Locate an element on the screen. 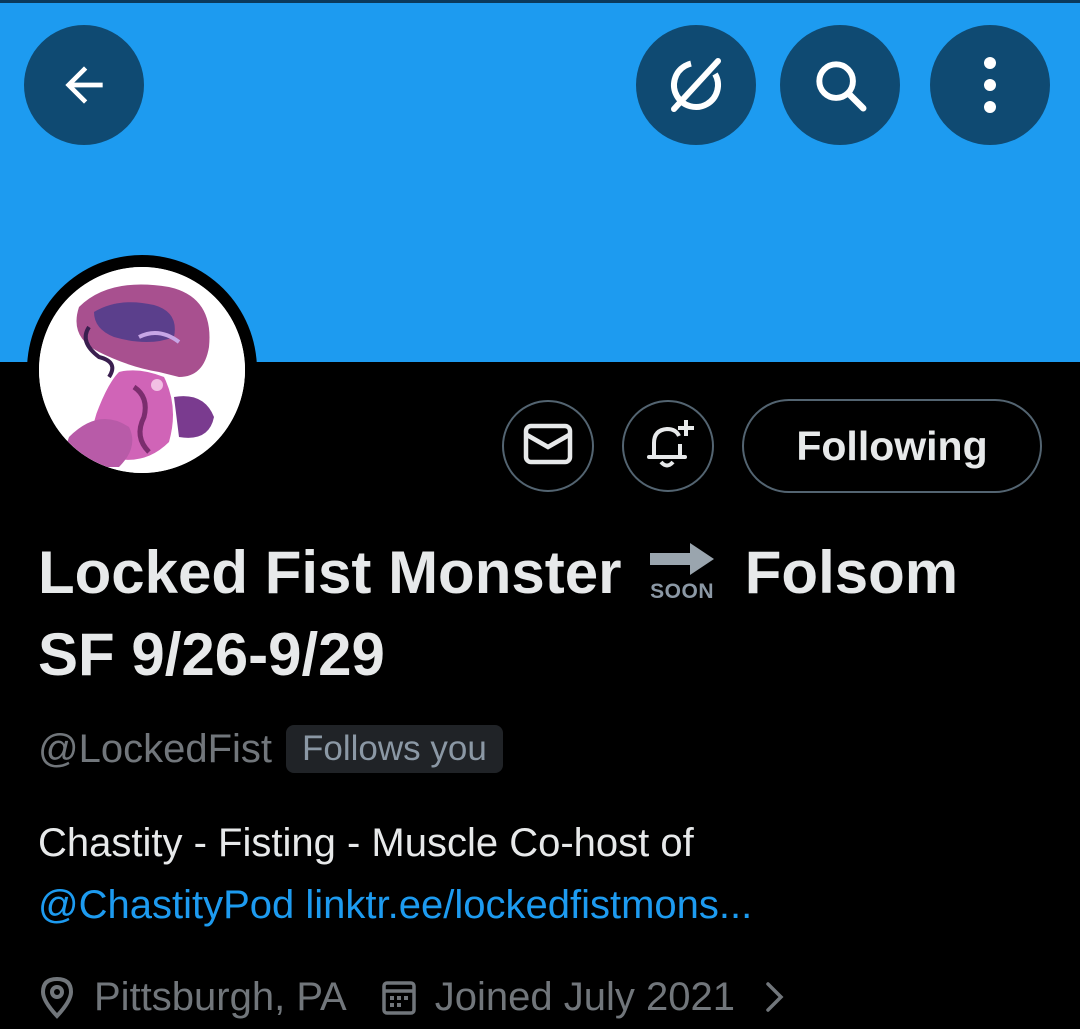 The width and height of the screenshot is (1080, 1029). status-bar-edge is located at coordinates (540, 1).